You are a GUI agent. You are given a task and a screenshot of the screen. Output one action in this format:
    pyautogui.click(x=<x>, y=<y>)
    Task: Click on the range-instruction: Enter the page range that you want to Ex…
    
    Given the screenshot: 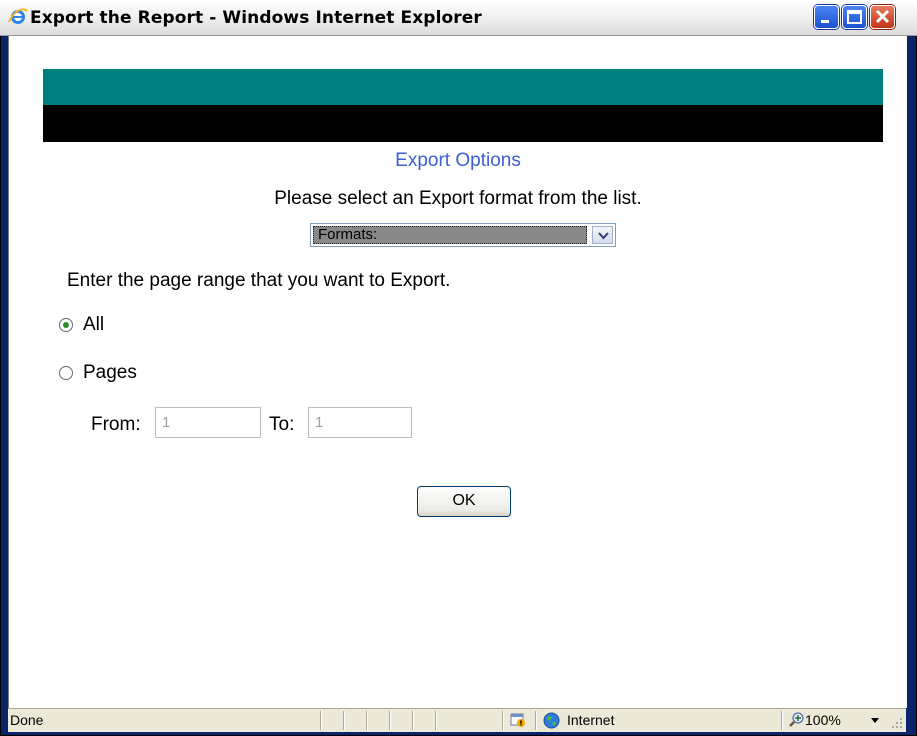 What is the action you would take?
    pyautogui.click(x=259, y=280)
    